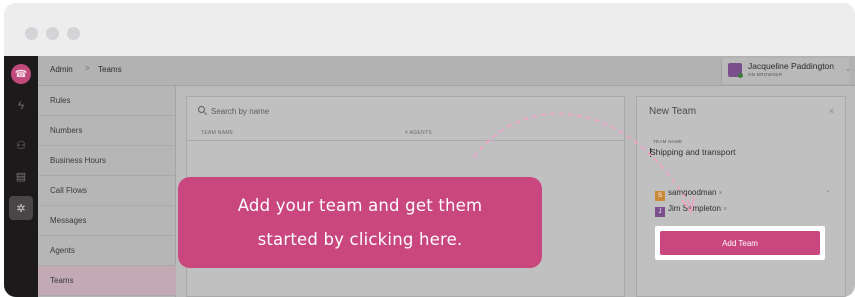  I want to click on nav-item-agents: Agents, so click(107, 251).